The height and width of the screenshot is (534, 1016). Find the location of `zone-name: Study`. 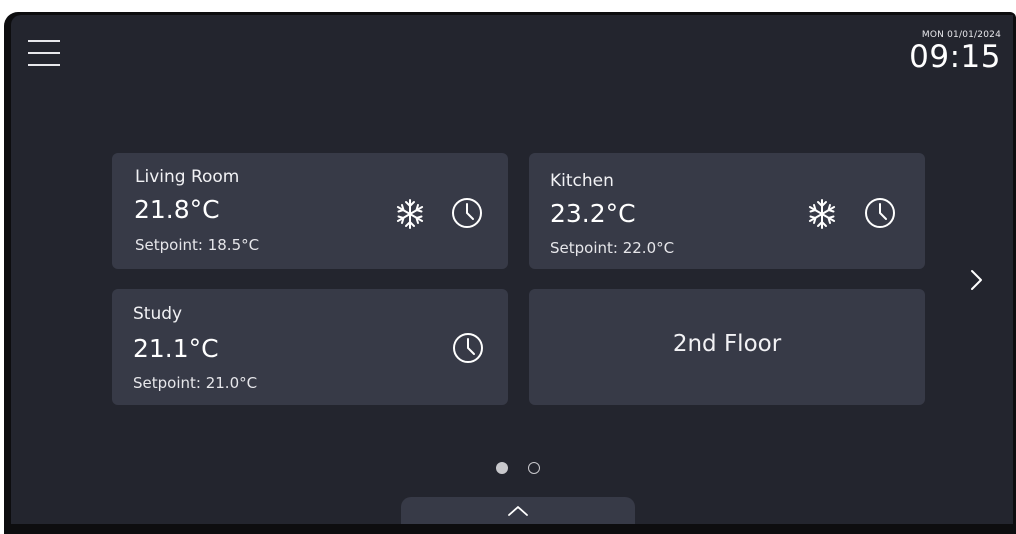

zone-name: Study is located at coordinates (158, 314).